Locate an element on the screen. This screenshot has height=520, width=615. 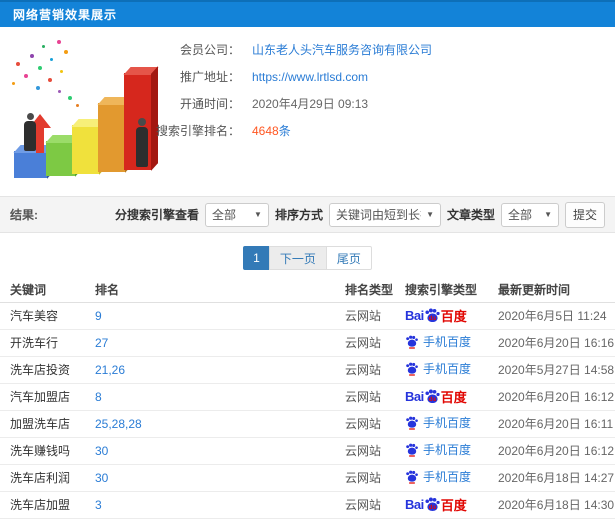
keyword-cell: 加盟洗车店 is located at coordinates (42, 424).